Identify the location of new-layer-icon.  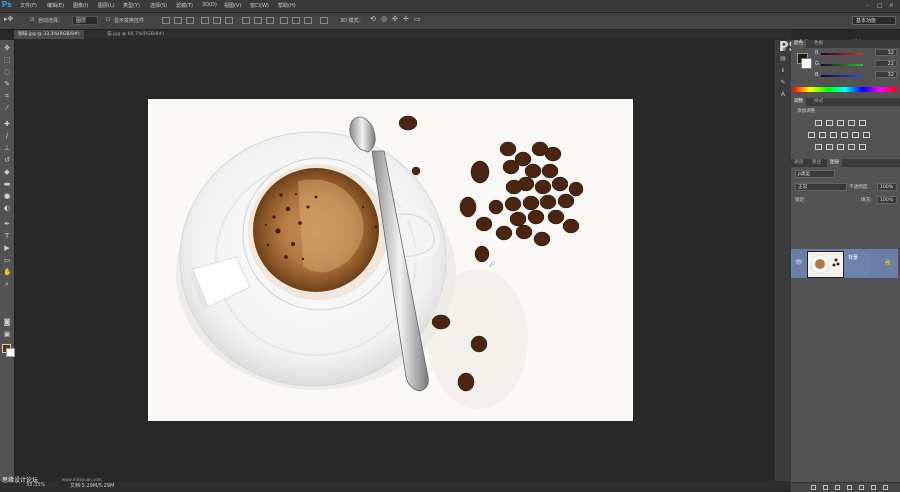
(873, 487).